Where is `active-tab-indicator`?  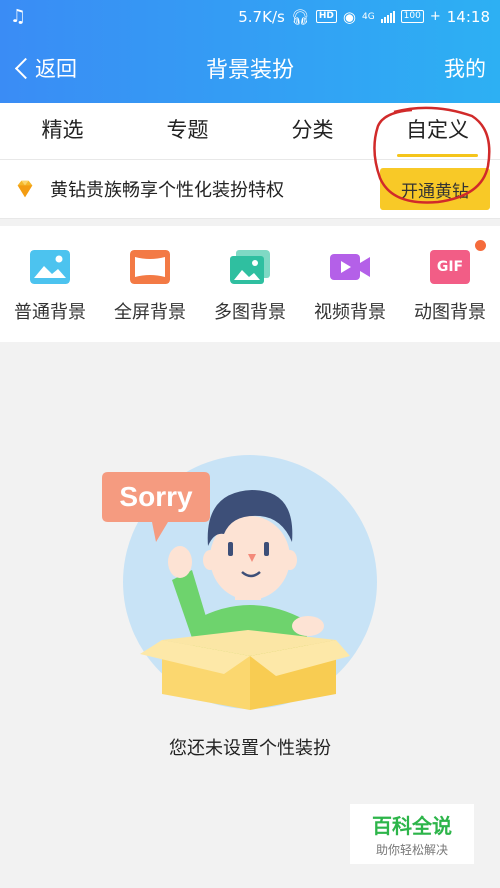
active-tab-indicator is located at coordinates (437, 155).